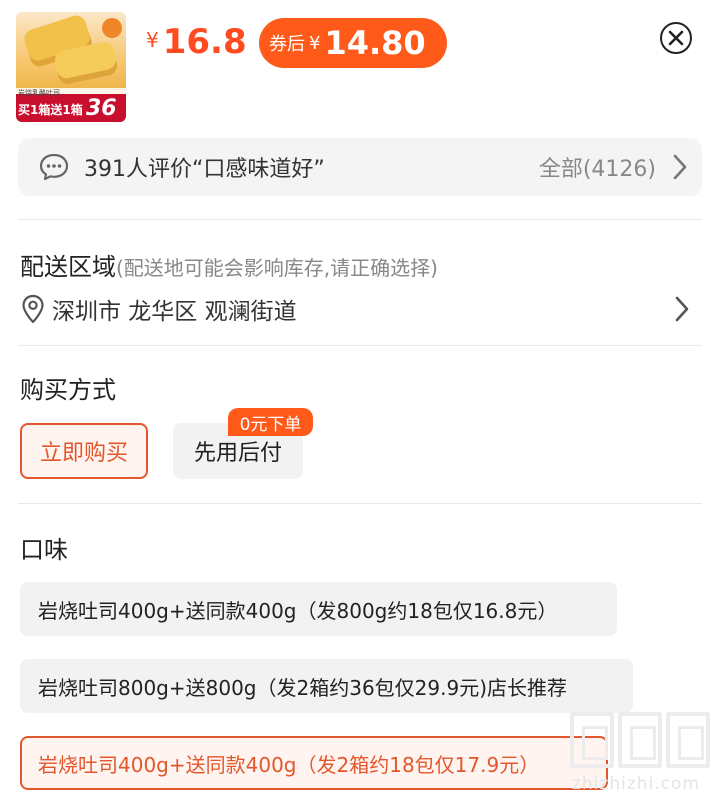 The height and width of the screenshot is (803, 720). Describe the element at coordinates (287, 44) in the screenshot. I see `coupon-label: 券后` at that location.